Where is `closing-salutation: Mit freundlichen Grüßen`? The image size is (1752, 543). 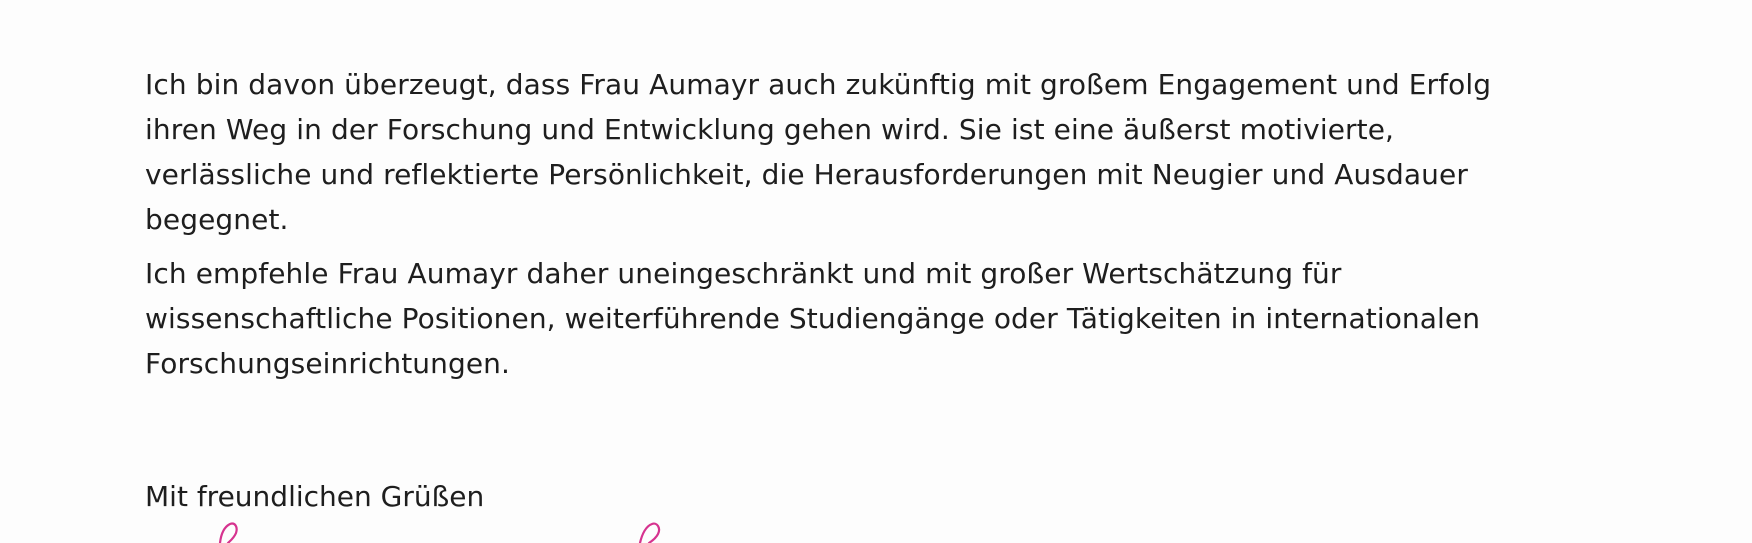
closing-salutation: Mit freundlichen Grüßen is located at coordinates (315, 496).